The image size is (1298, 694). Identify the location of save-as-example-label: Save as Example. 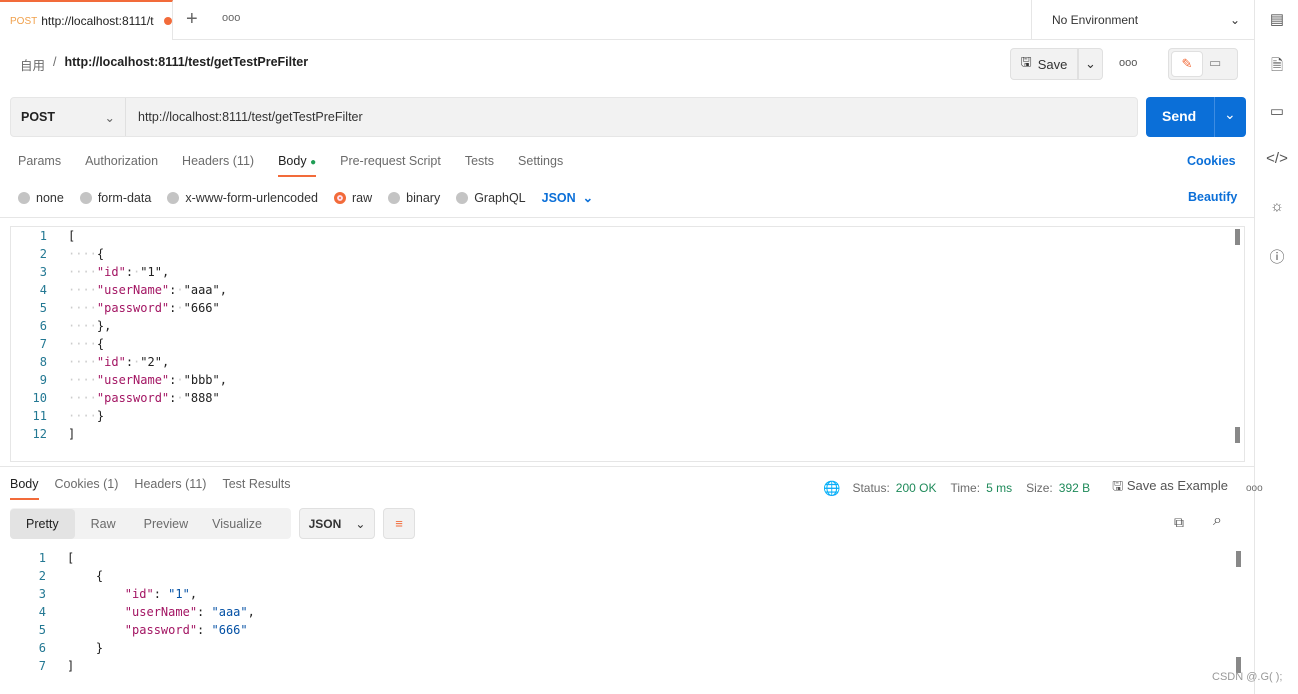
(1177, 485).